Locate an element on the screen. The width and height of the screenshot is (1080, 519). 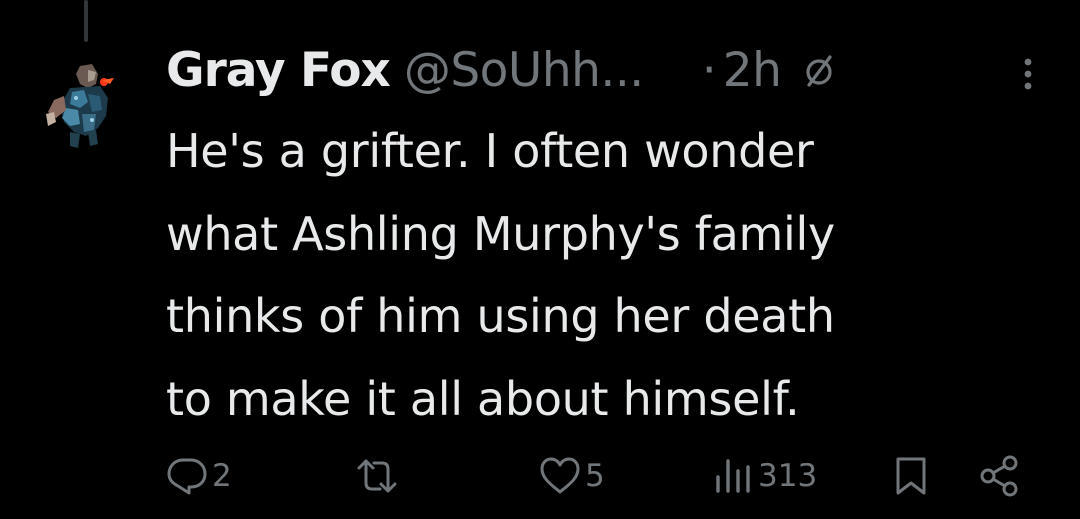
like-button: 5 is located at coordinates (572, 476).